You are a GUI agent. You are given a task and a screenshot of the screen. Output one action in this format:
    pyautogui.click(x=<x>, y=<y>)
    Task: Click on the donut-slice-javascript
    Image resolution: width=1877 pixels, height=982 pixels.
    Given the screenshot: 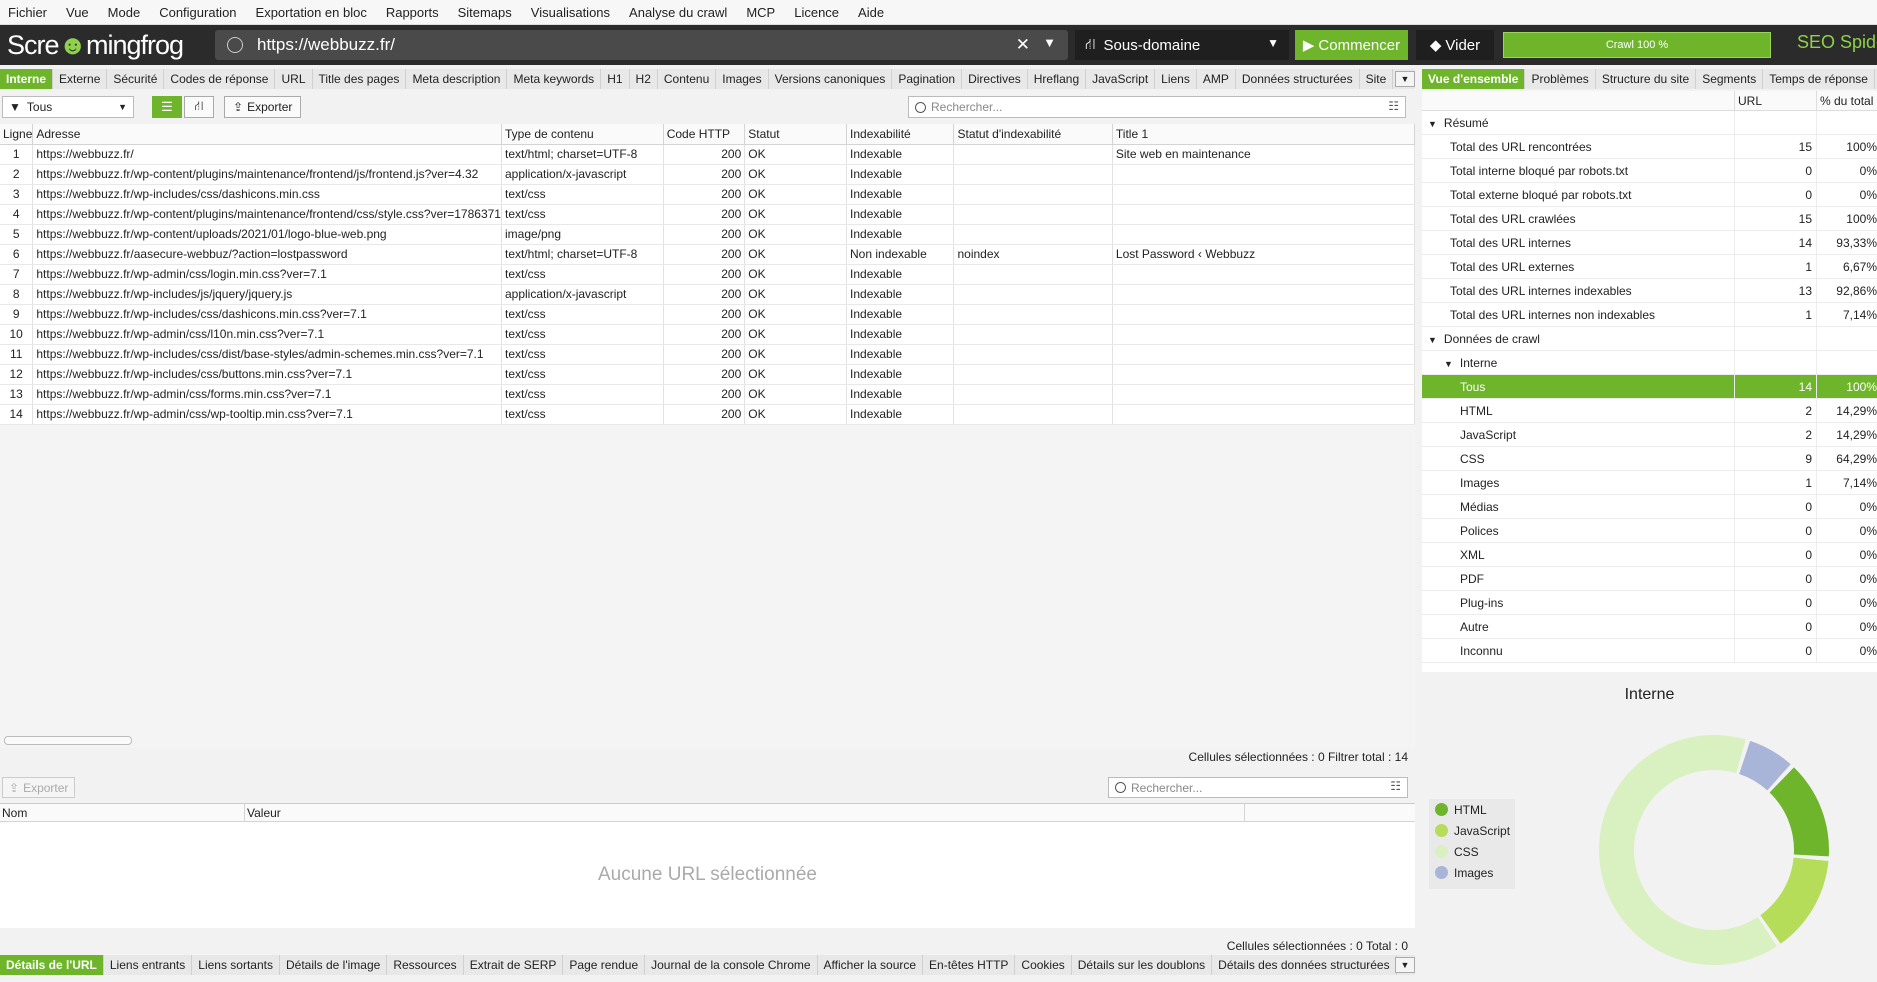 What is the action you would take?
    pyautogui.click(x=1794, y=900)
    